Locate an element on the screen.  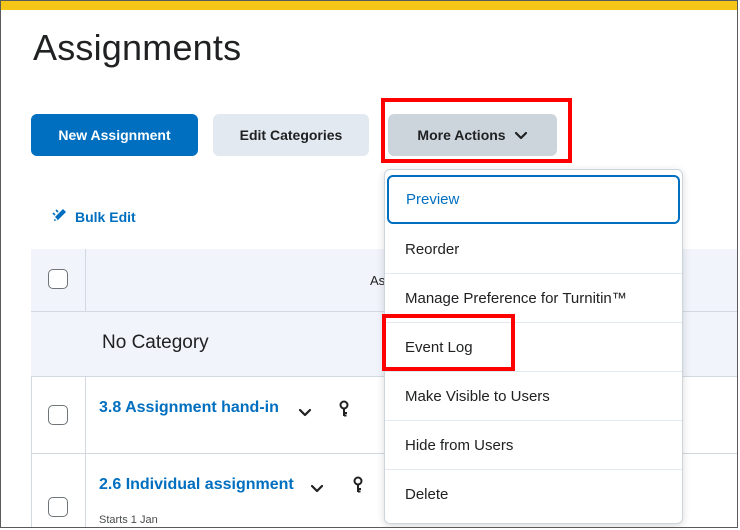
menu-item-event-log: Event Log is located at coordinates (533, 347).